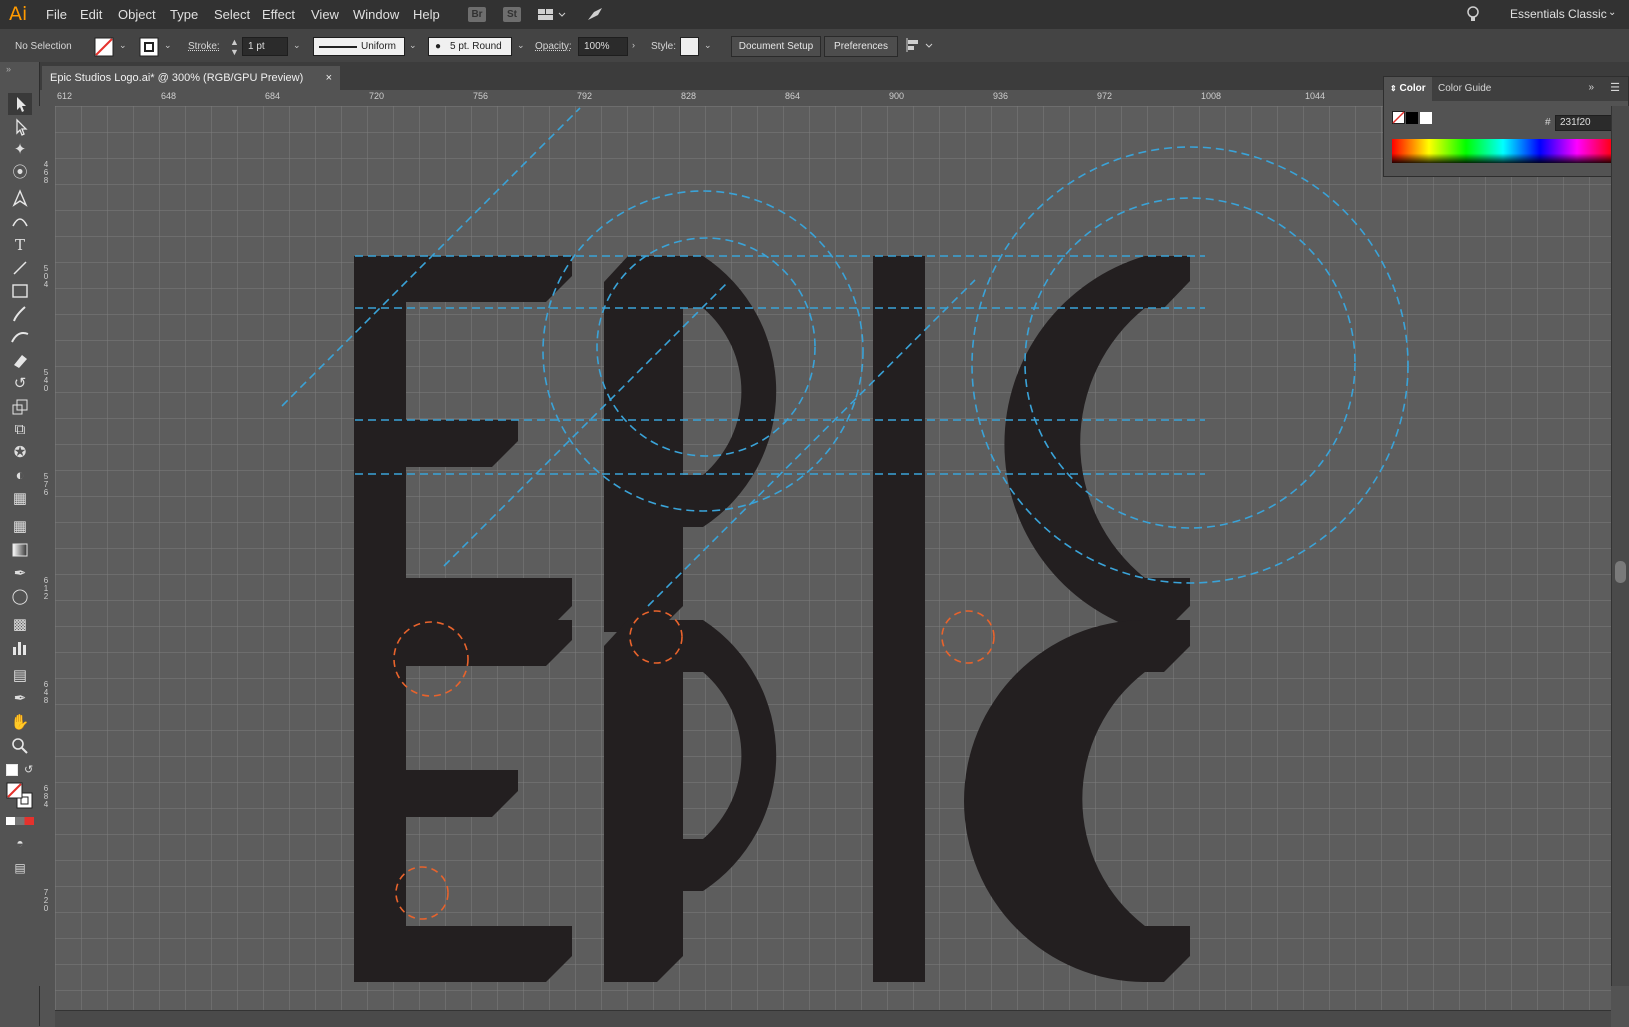 The image size is (1629, 1027). I want to click on stroke-profile-chevron-icon: ⌄, so click(413, 45).